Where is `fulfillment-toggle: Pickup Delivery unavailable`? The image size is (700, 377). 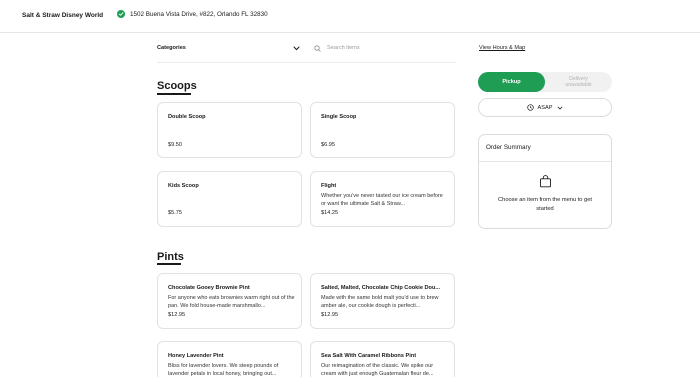 fulfillment-toggle: Pickup Delivery unavailable is located at coordinates (545, 82).